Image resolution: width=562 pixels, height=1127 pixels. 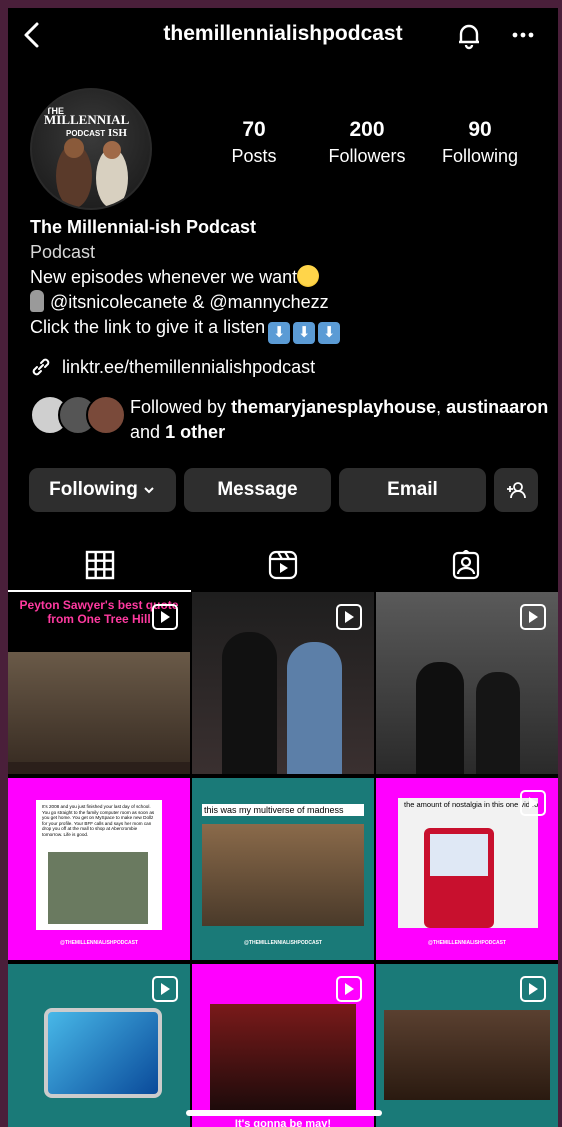 I want to click on bio-text-1: New episodes whenever we want, so click(x=164, y=277).